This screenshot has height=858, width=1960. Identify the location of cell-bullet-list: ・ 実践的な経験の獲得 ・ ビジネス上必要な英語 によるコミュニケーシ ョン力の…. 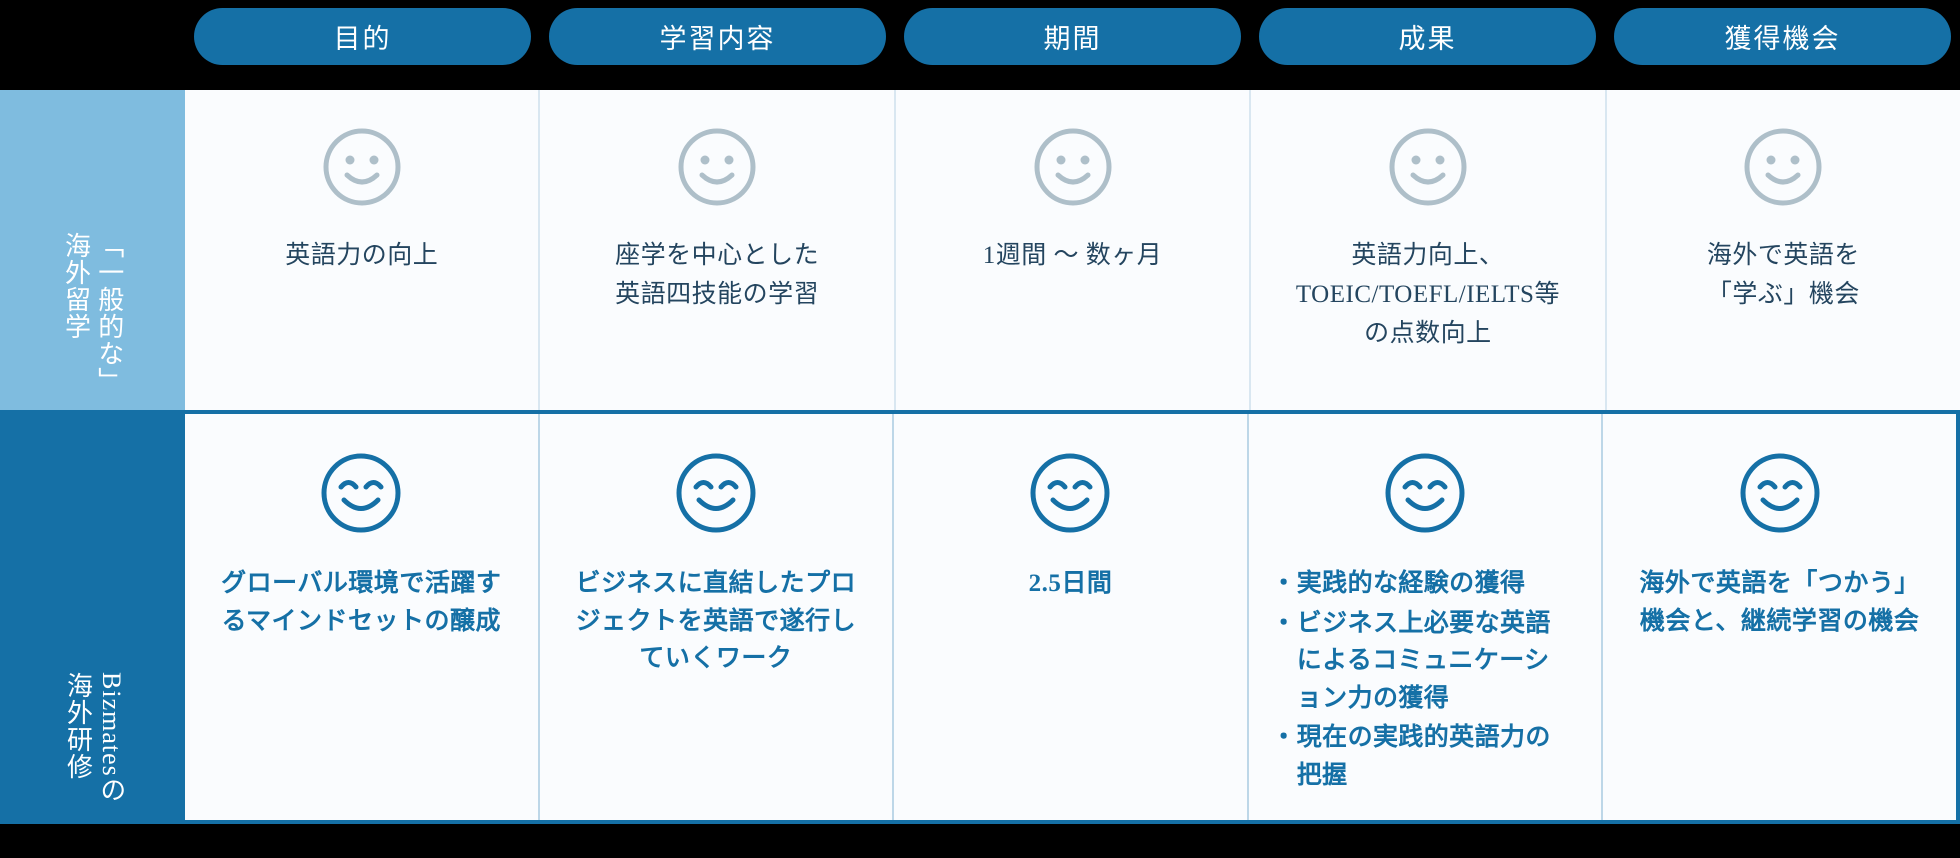
(1425, 680).